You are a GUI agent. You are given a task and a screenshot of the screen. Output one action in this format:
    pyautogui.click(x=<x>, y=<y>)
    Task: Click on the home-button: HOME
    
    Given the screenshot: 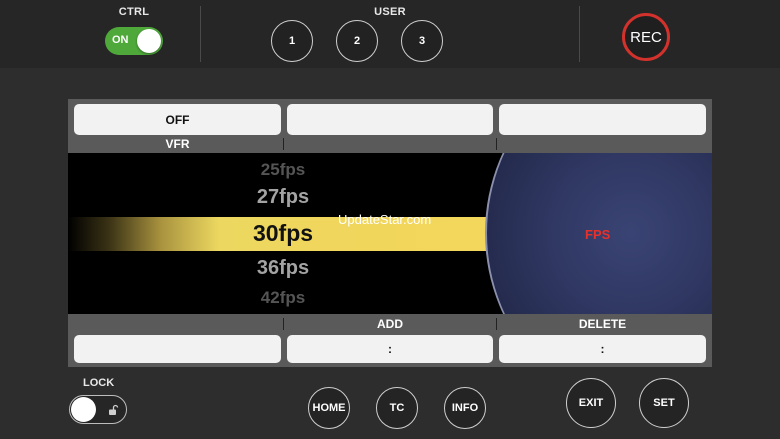 What is the action you would take?
    pyautogui.click(x=329, y=408)
    